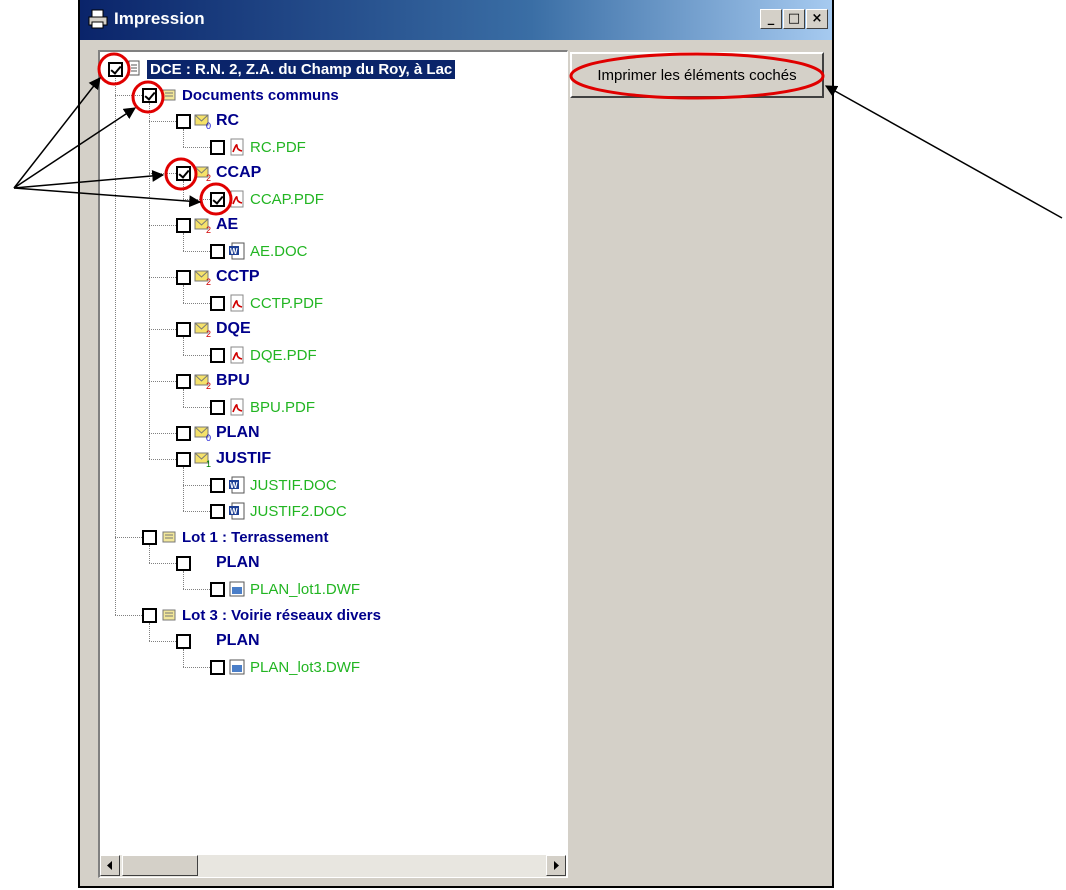 This screenshot has width=1066, height=890. I want to click on node-label: Lot 3 : Voirie réseaux divers, so click(281, 615).